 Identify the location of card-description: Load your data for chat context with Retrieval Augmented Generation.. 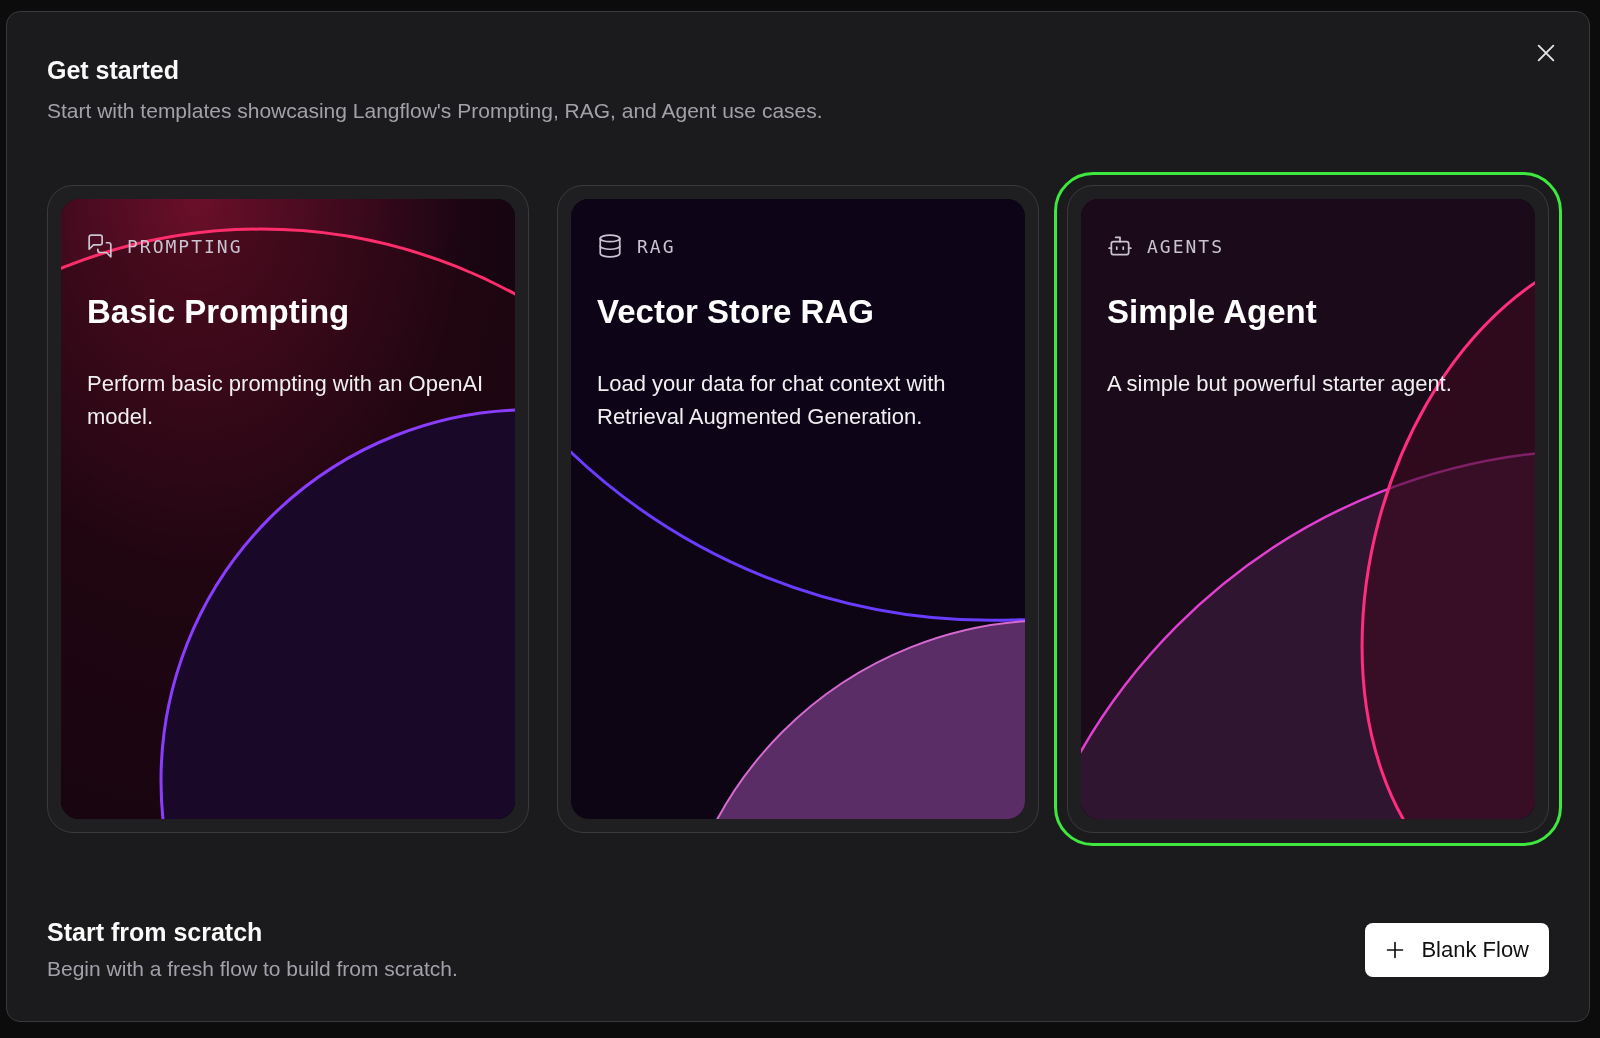
(772, 400).